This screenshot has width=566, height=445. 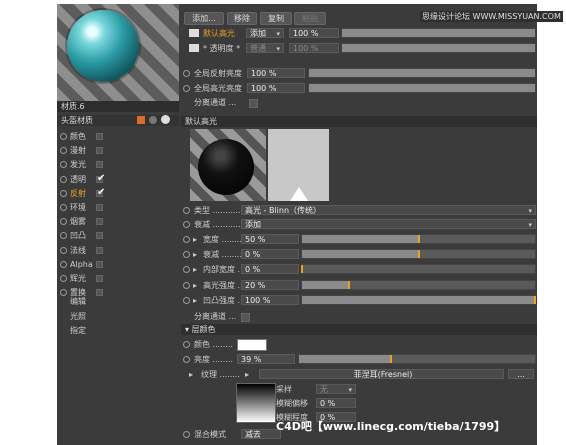 What do you see at coordinates (219, 33) in the screenshot?
I see `layer-name: 默认高光` at bounding box center [219, 33].